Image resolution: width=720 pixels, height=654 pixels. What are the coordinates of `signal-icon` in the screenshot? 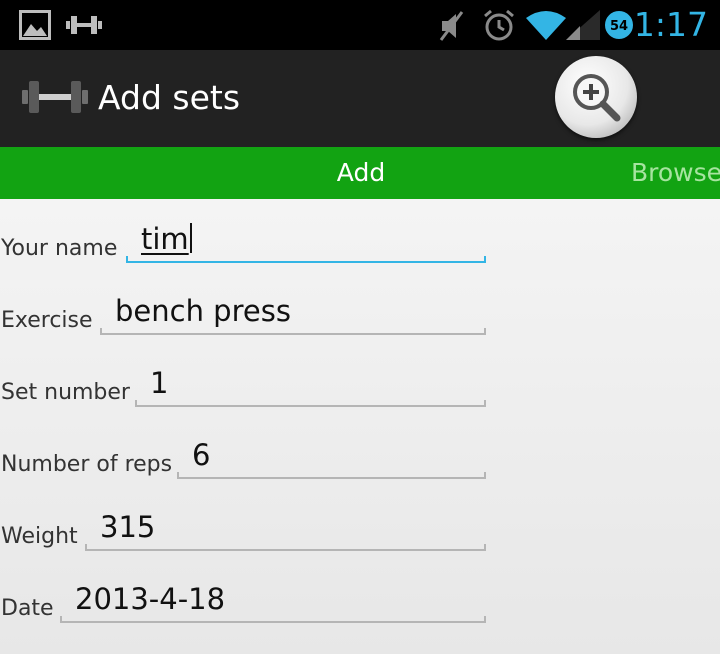 It's located at (583, 25).